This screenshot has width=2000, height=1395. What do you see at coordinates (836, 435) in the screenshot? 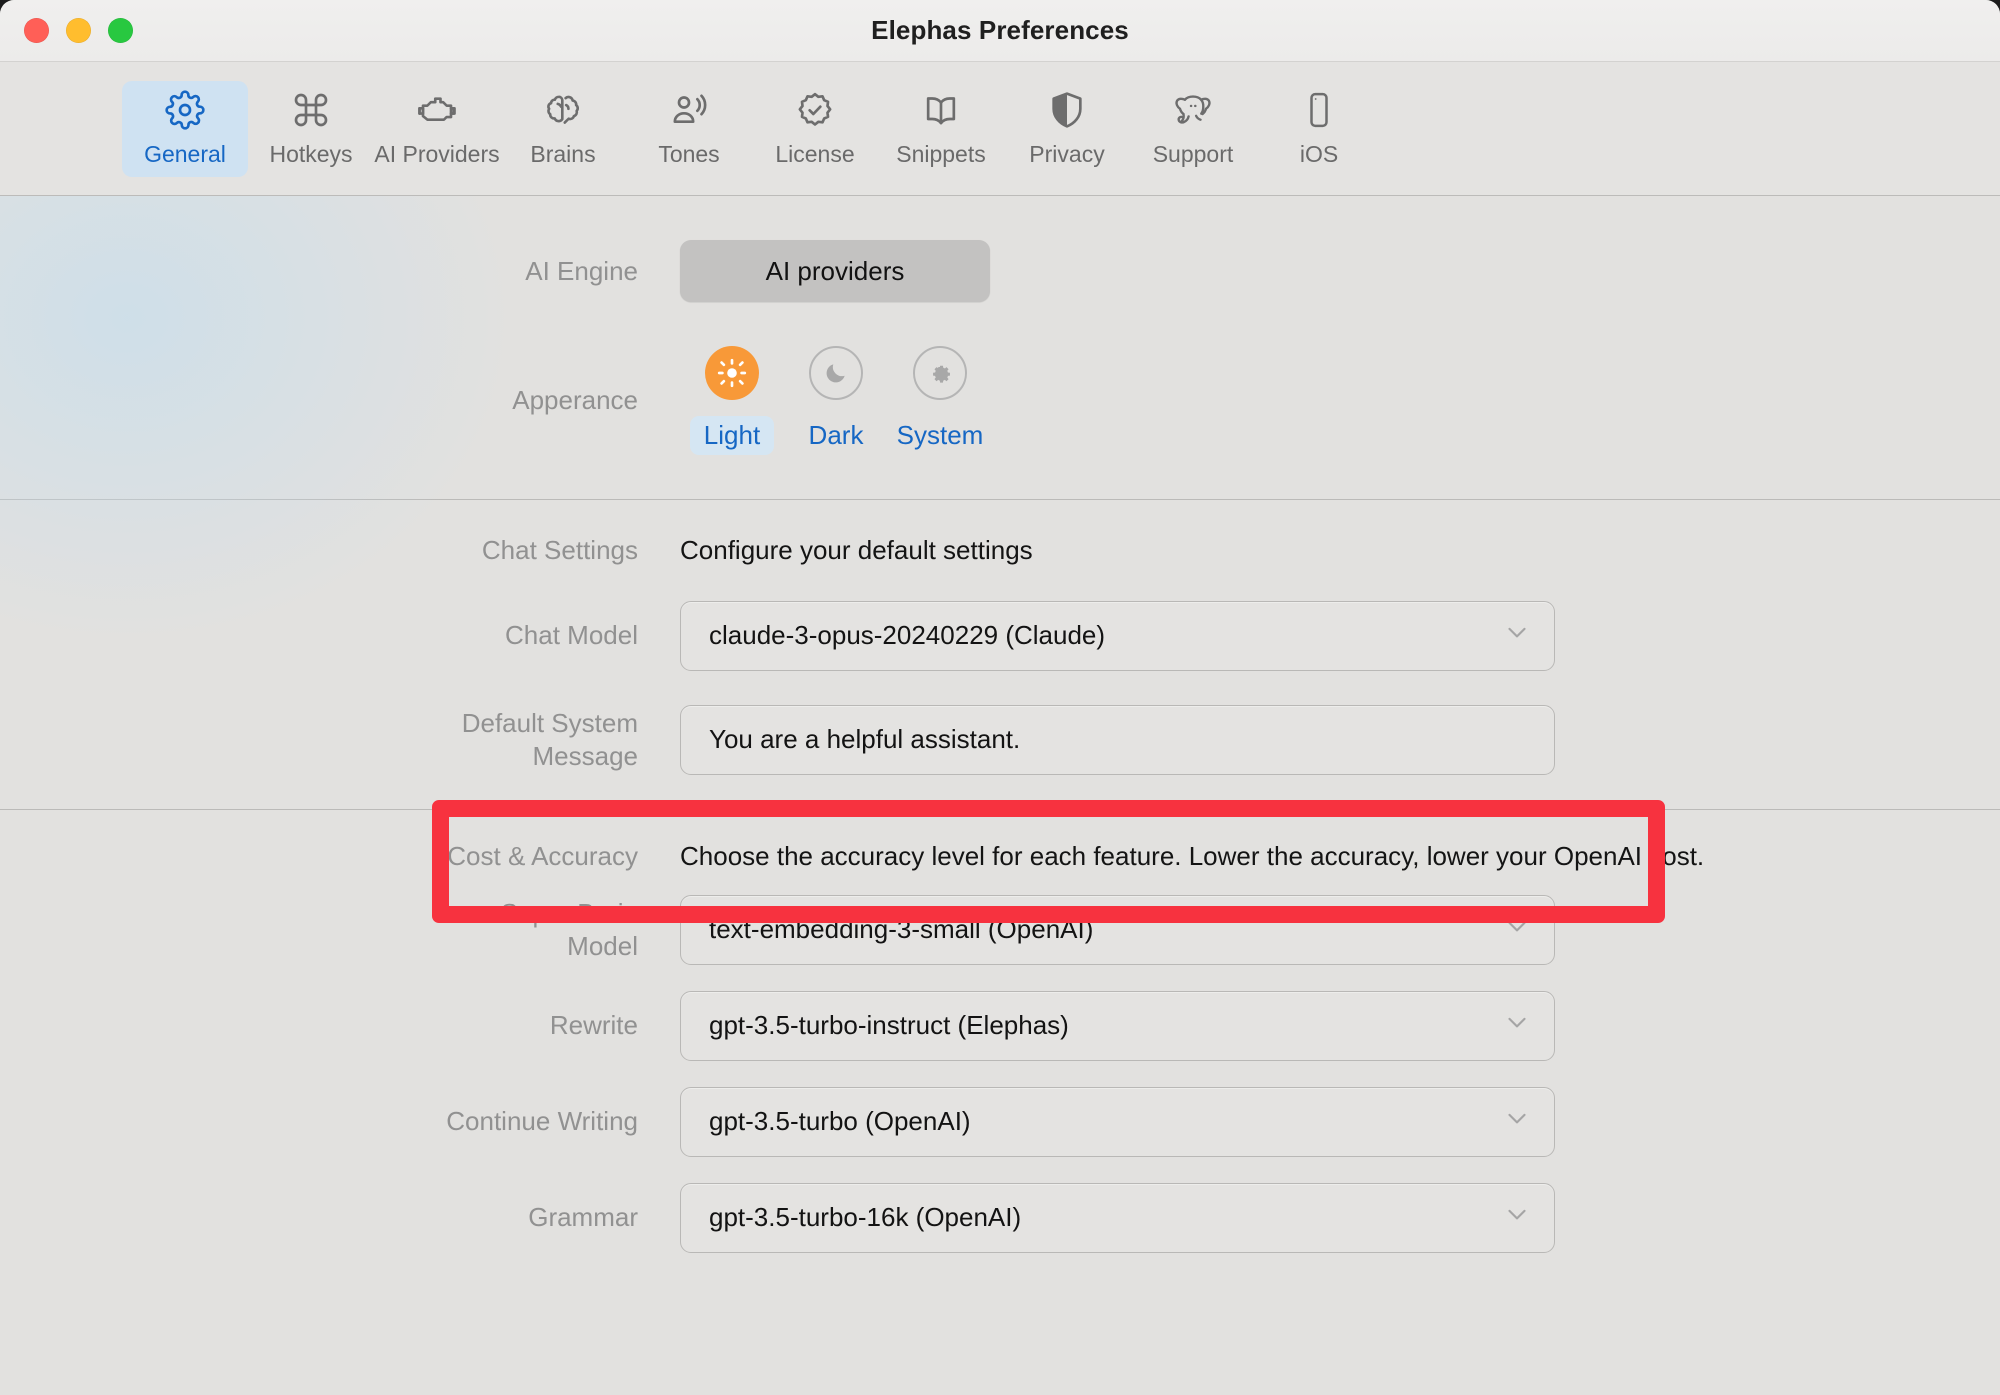
I see `appearance-option-label: Dark` at bounding box center [836, 435].